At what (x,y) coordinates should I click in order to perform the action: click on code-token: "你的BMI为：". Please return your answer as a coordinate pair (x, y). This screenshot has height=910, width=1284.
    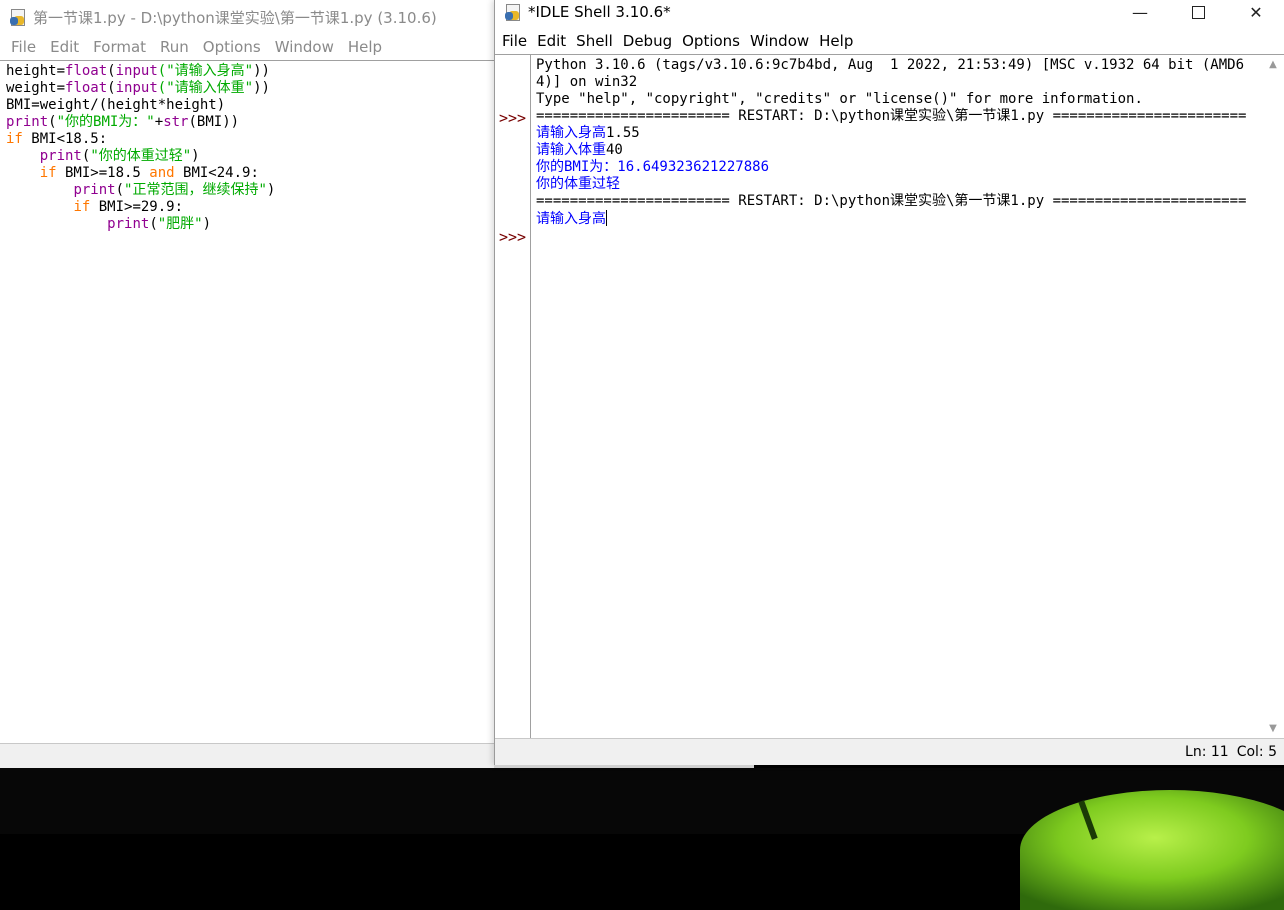
    Looking at the image, I should click on (105, 122).